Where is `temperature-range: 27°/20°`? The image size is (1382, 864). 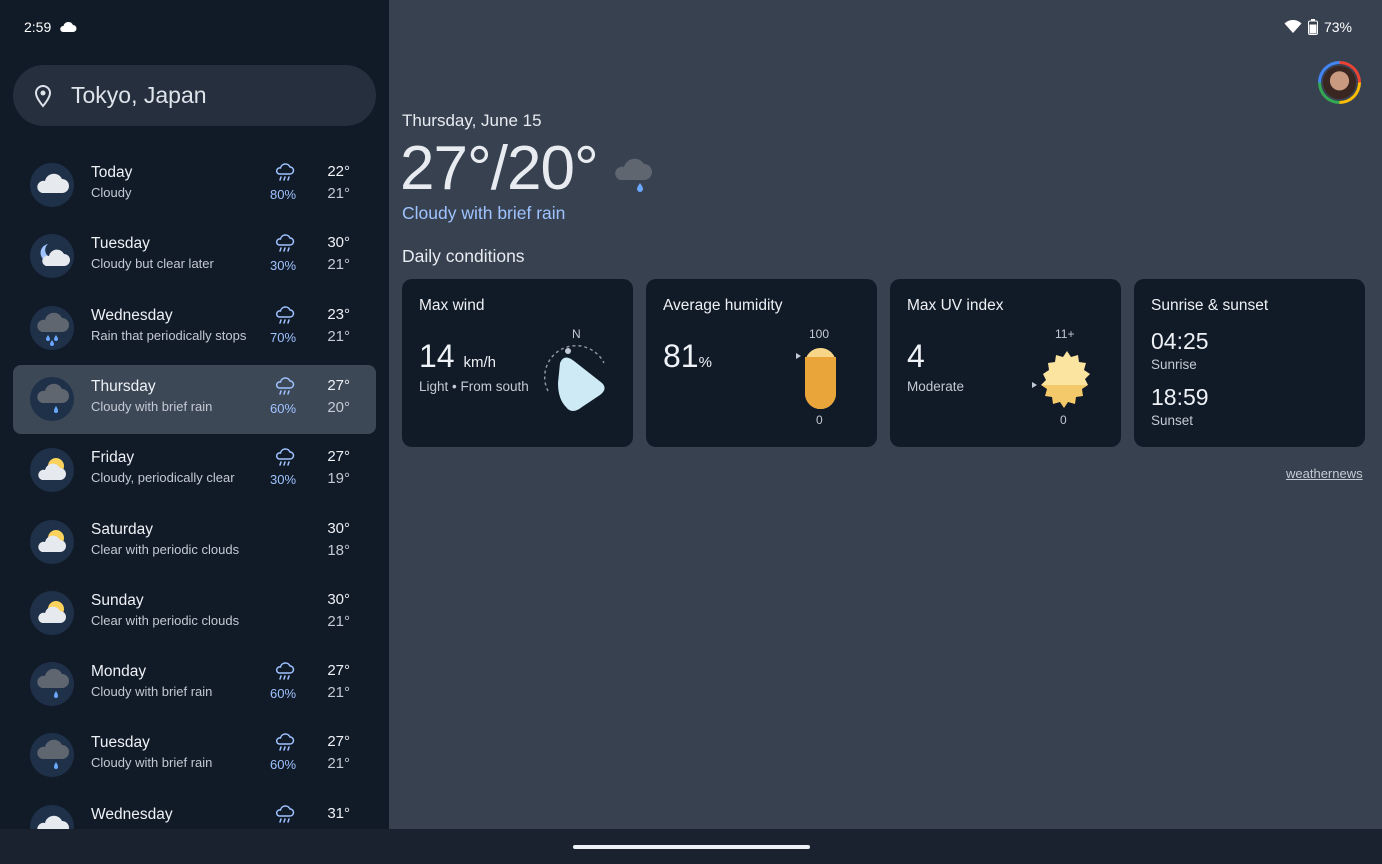 temperature-range: 27°/20° is located at coordinates (499, 168).